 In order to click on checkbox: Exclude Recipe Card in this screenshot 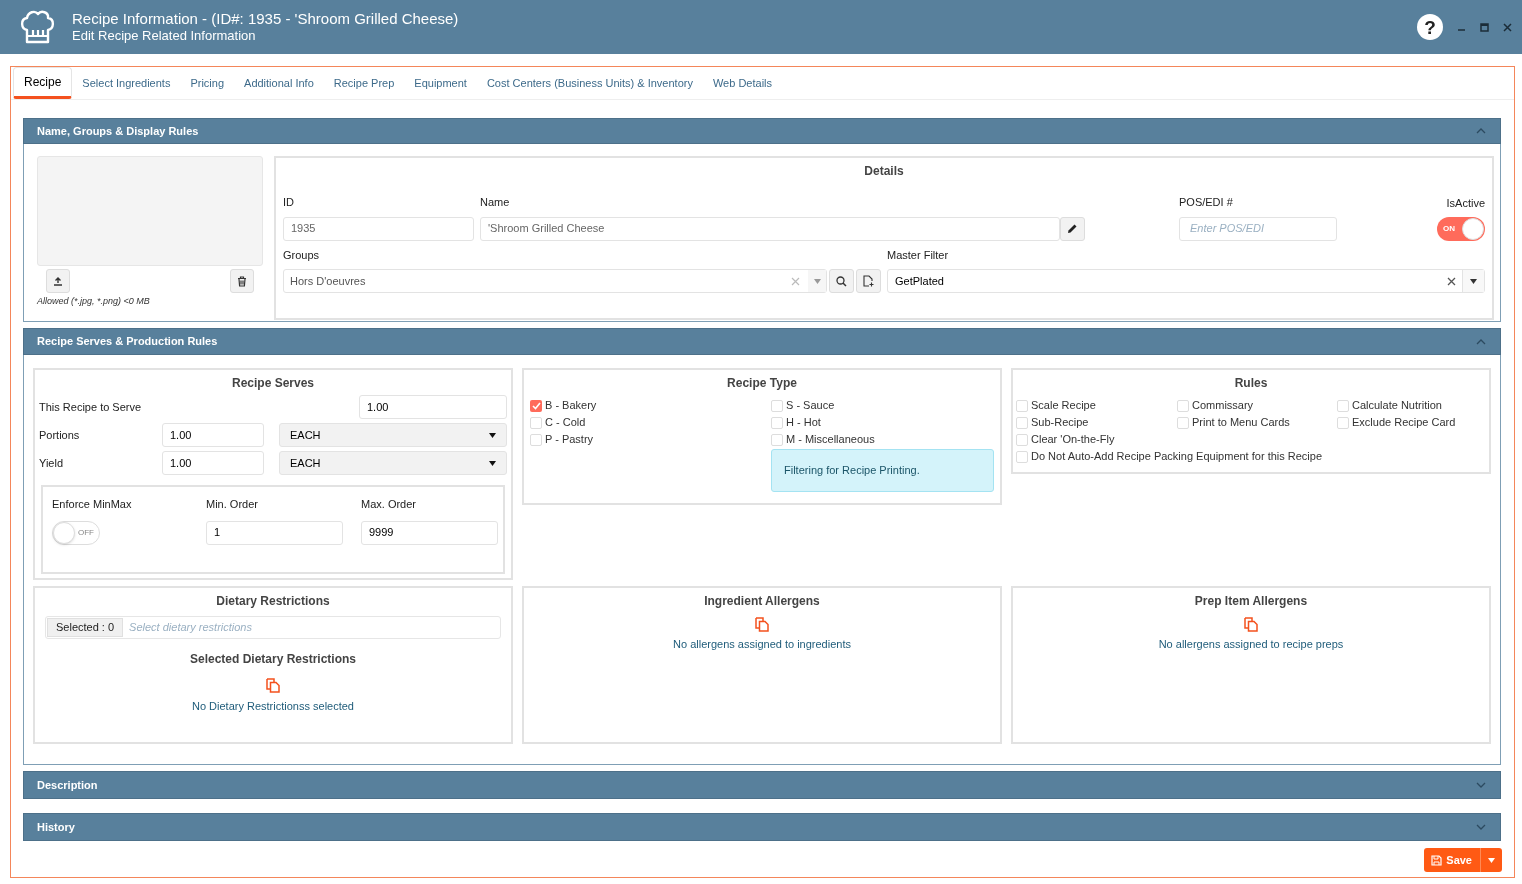, I will do `click(1413, 422)`.